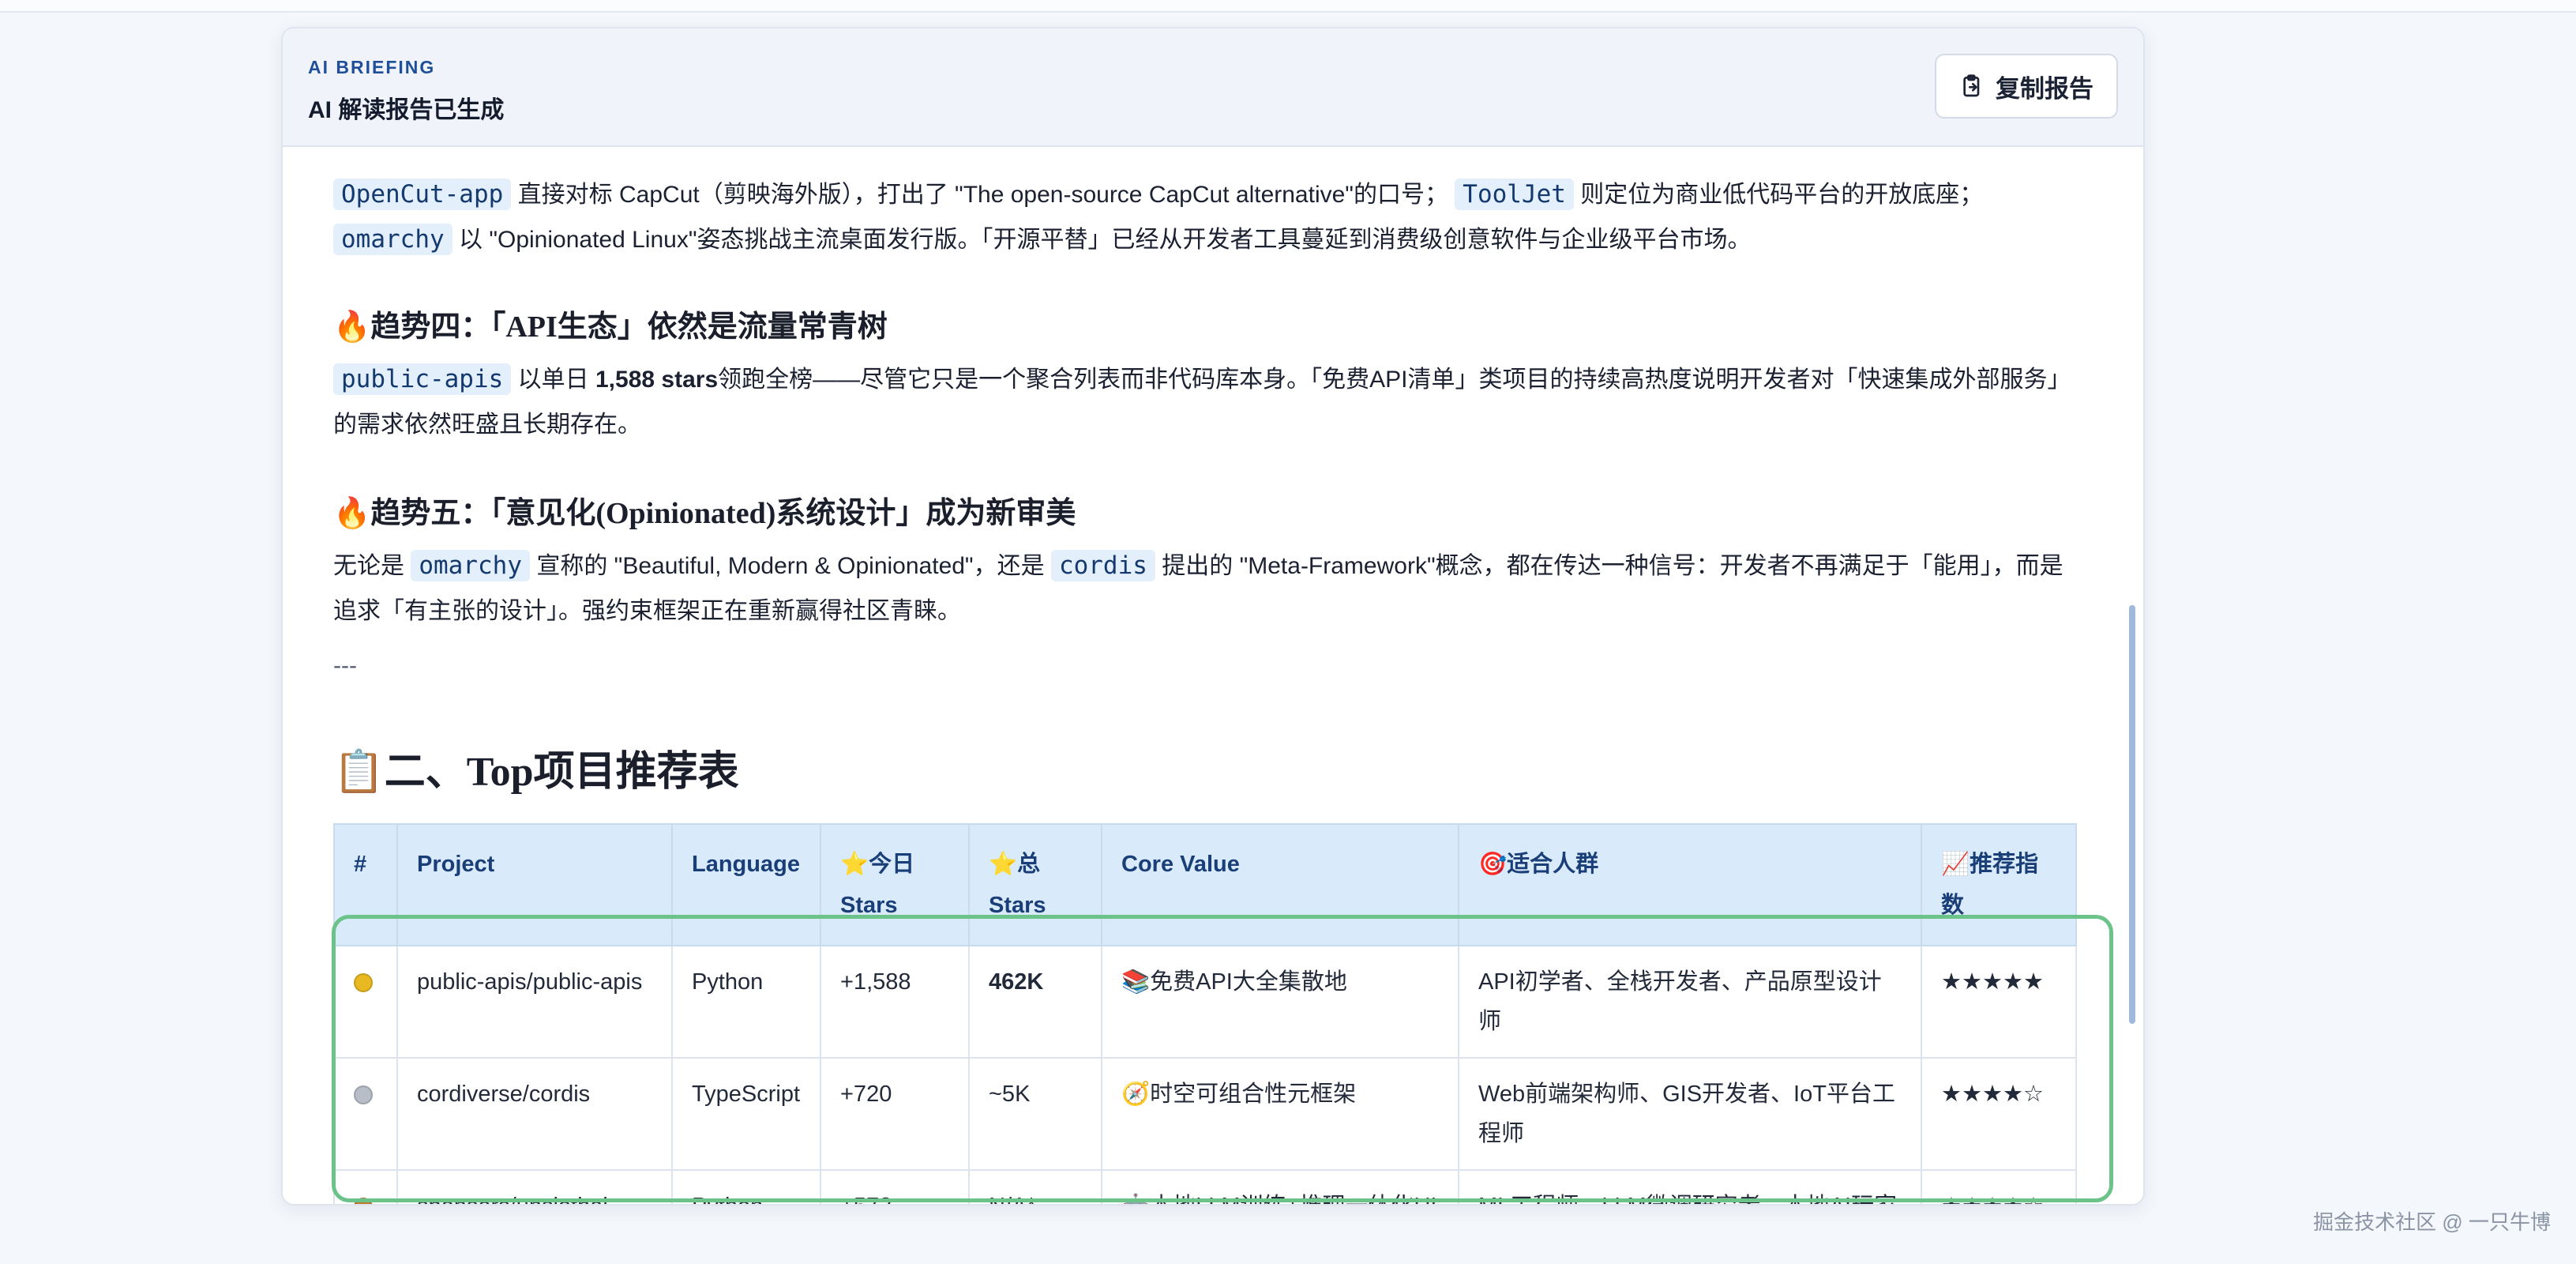  What do you see at coordinates (1999, 1002) in the screenshot?
I see `rating-cell: ★★★★★` at bounding box center [1999, 1002].